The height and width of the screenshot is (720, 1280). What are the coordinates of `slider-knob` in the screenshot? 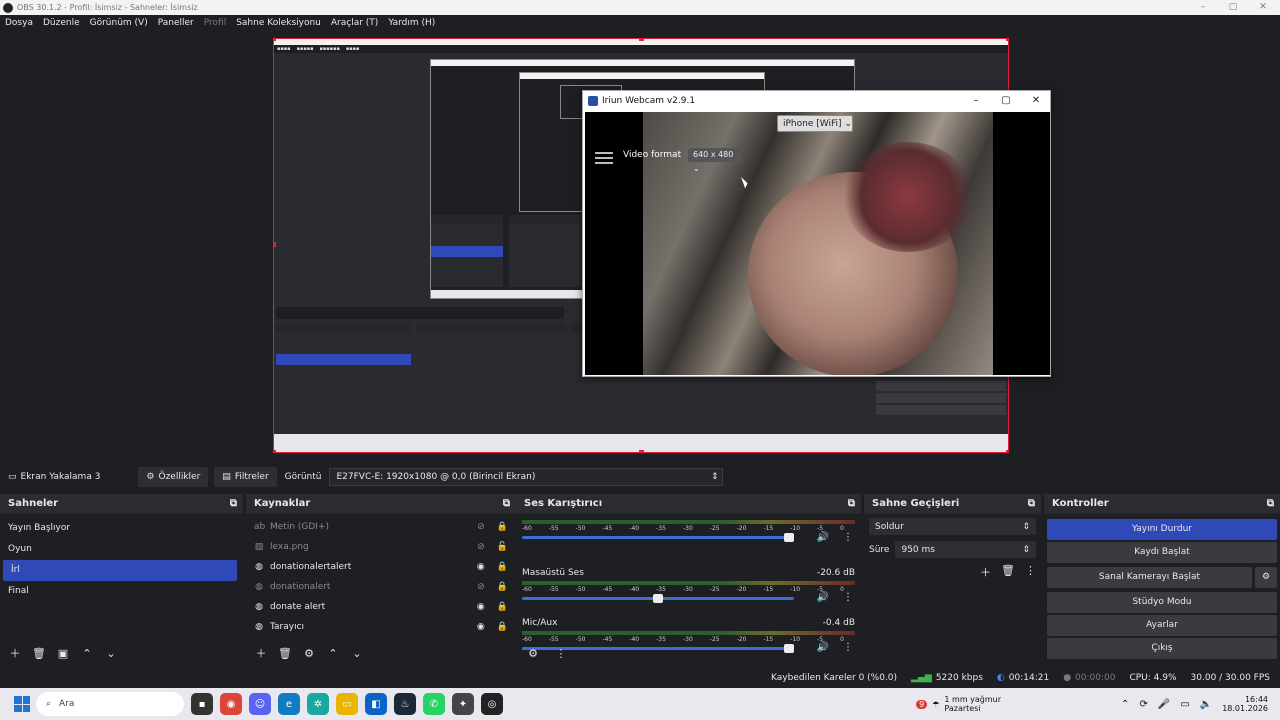 It's located at (788, 537).